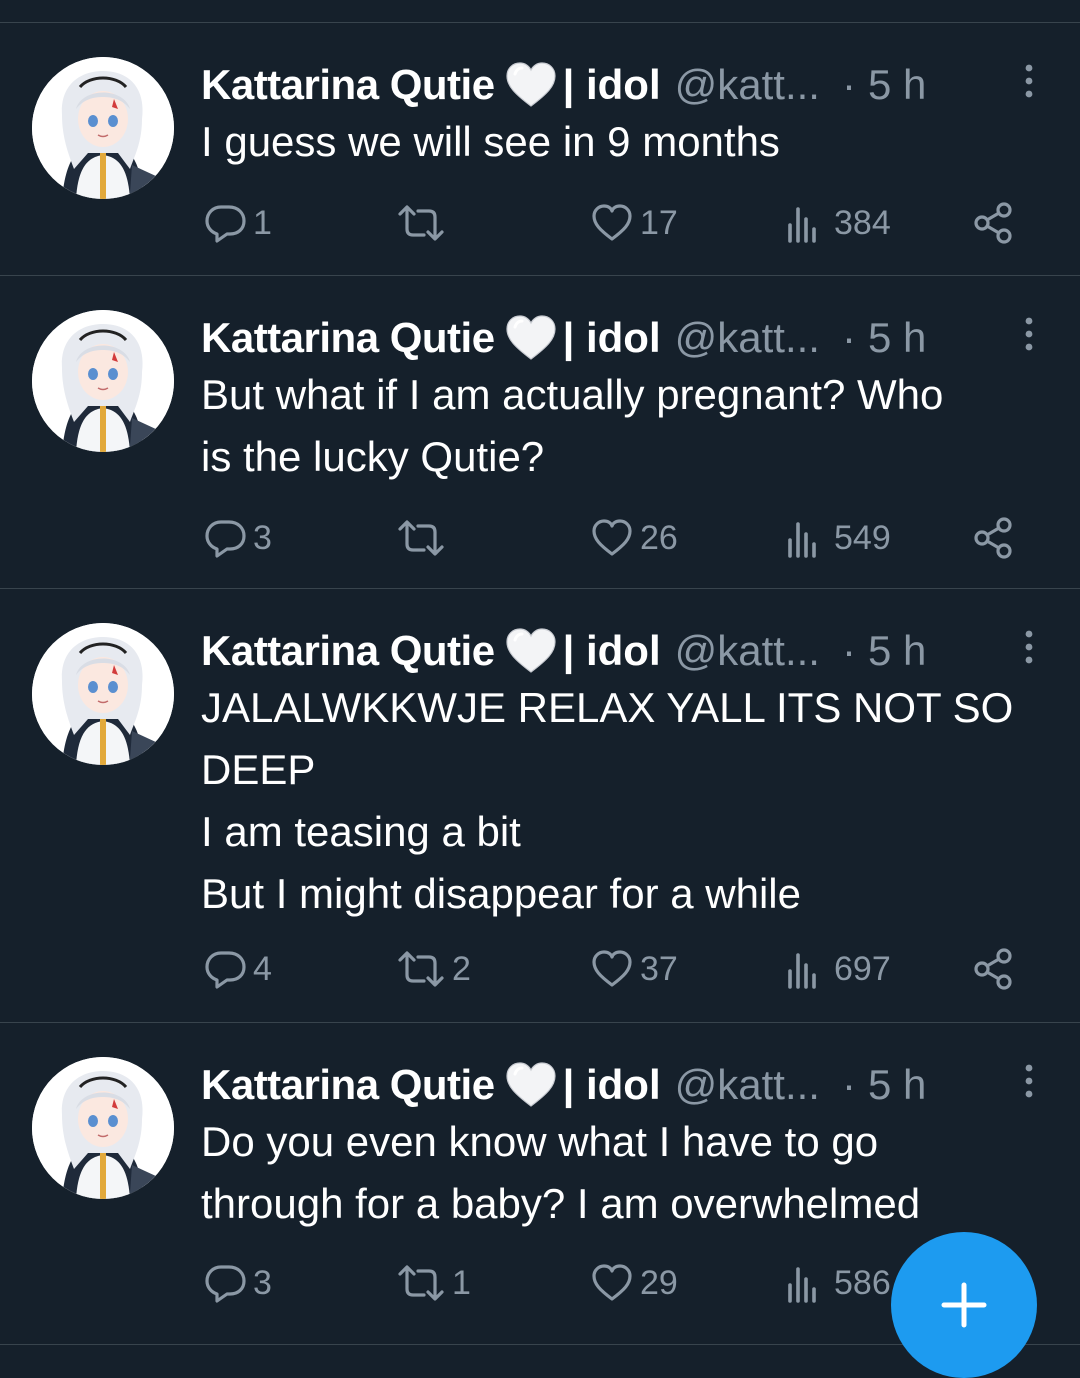 The image size is (1080, 1378). I want to click on like-button: 29, so click(634, 1283).